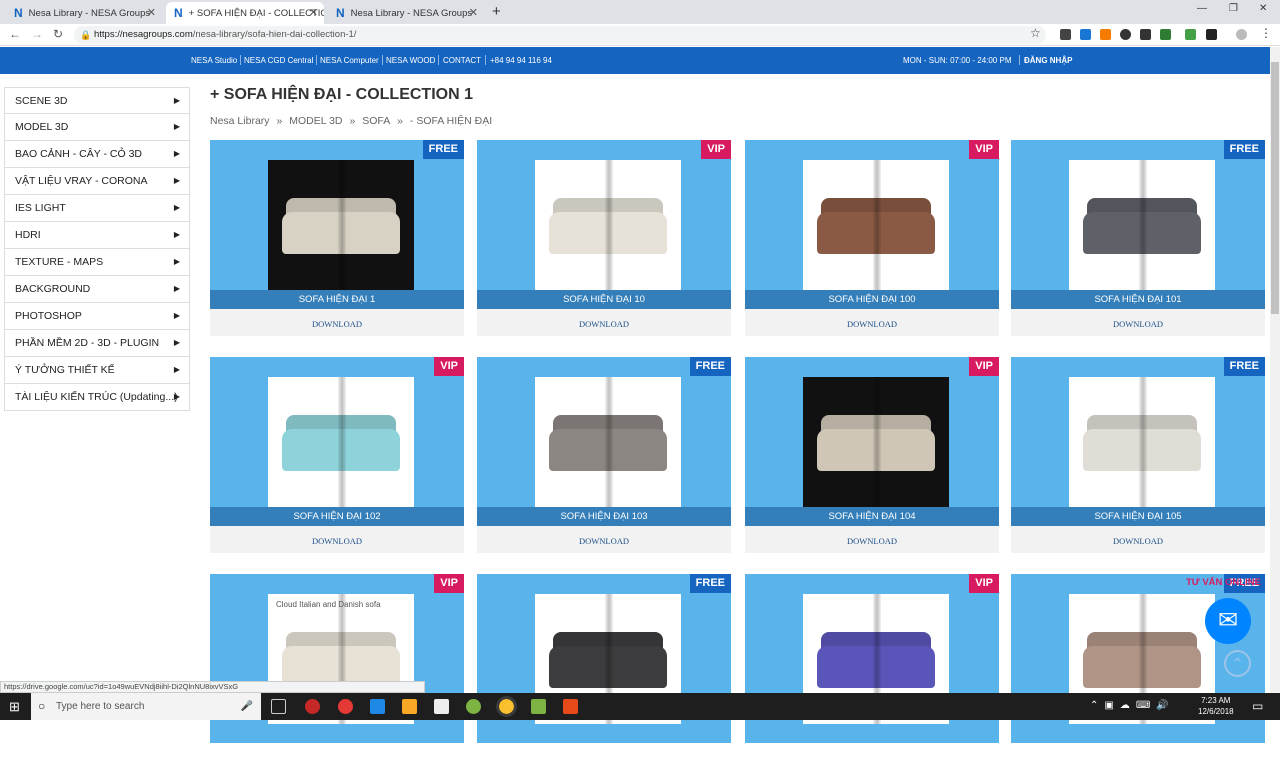 This screenshot has height=770, width=1280. What do you see at coordinates (337, 224) in the screenshot?
I see `product-thumbnail: FREE SOFA HIỆN ĐẠI 1` at bounding box center [337, 224].